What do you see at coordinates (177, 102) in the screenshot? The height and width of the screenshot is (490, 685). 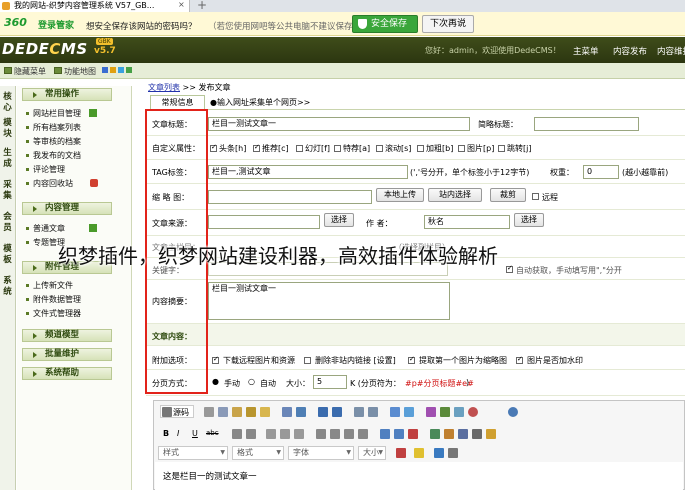 I see `tab-general-info: 常规信息` at bounding box center [177, 102].